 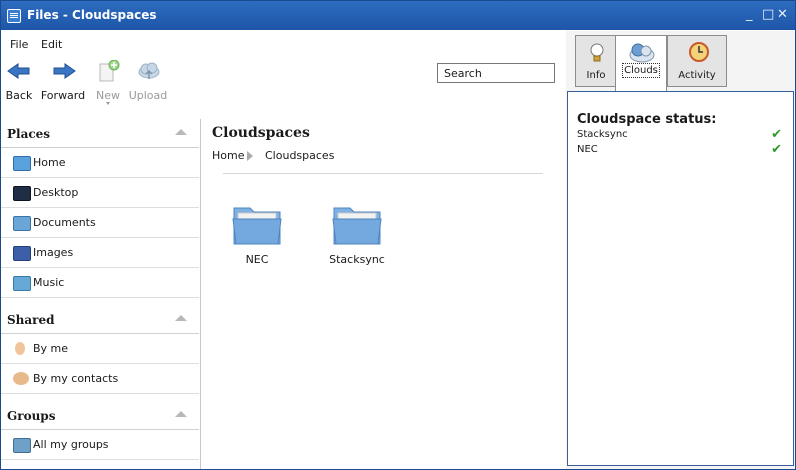 What do you see at coordinates (357, 259) in the screenshot?
I see `folder-name: Stacksync` at bounding box center [357, 259].